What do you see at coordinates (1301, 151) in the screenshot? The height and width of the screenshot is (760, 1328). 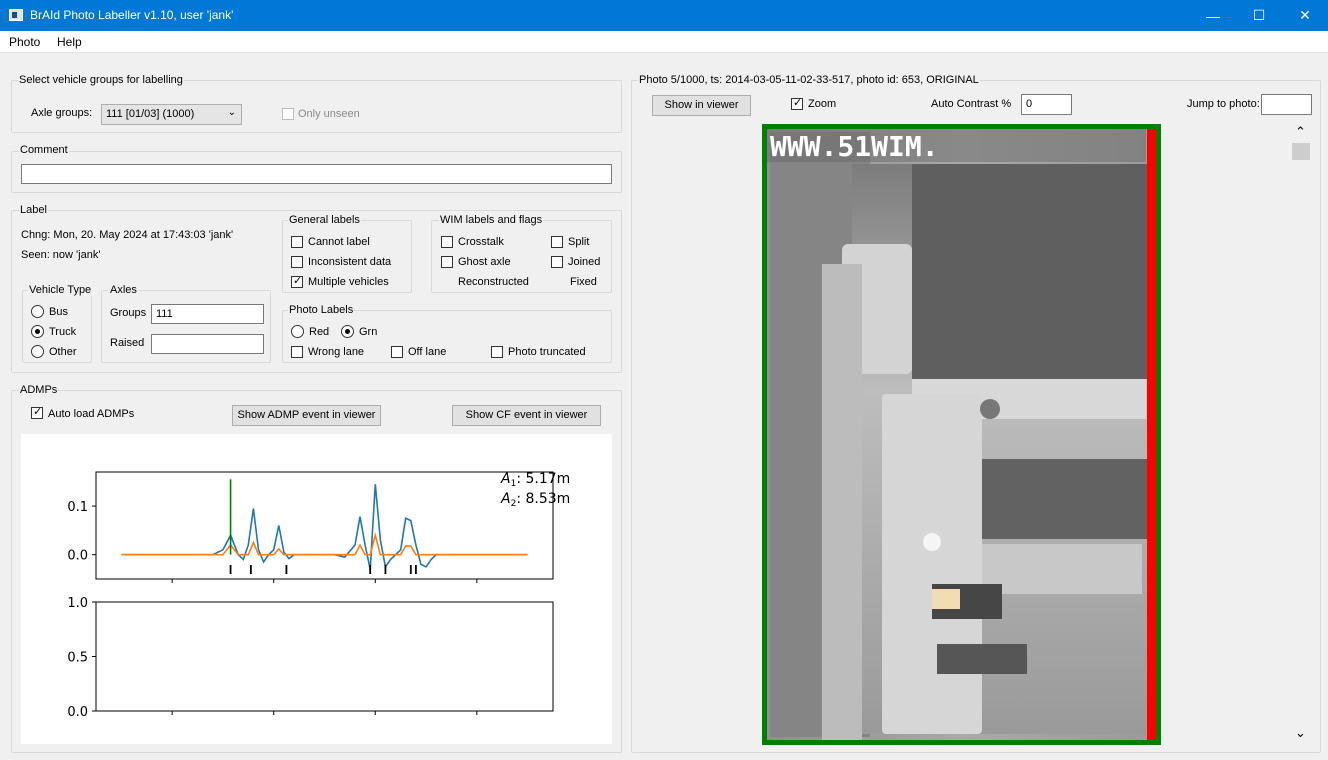 I see `scroll-thumb` at bounding box center [1301, 151].